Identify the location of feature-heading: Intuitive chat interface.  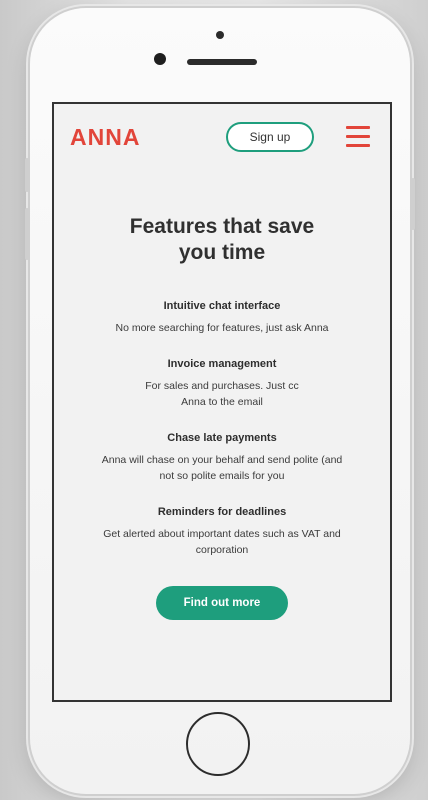
(222, 306).